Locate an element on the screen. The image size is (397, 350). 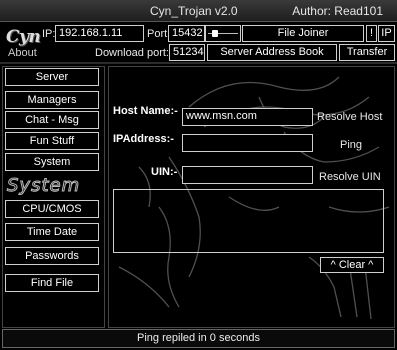
clear-button: ^ Clear ^ is located at coordinates (352, 265).